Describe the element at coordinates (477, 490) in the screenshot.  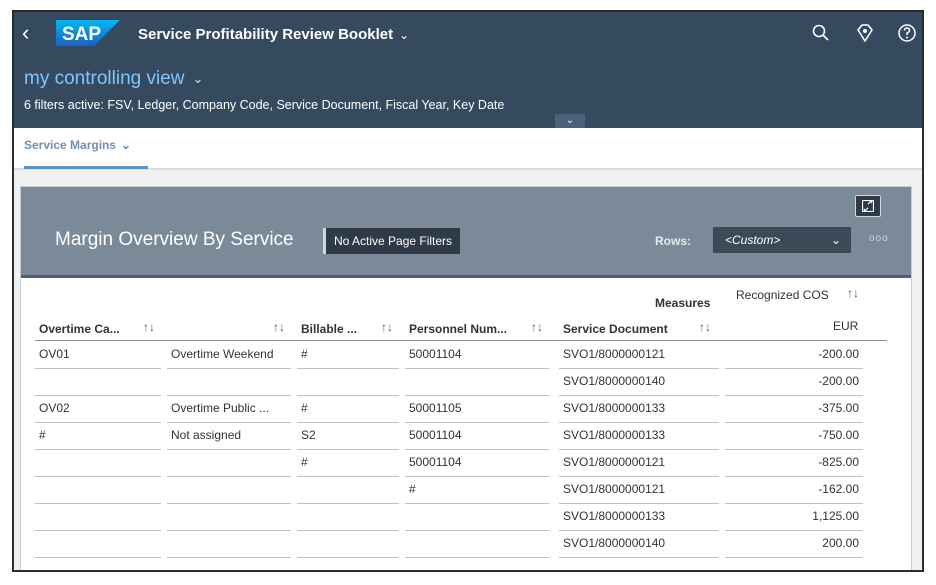
I see `cell-personnel-number: #` at that location.